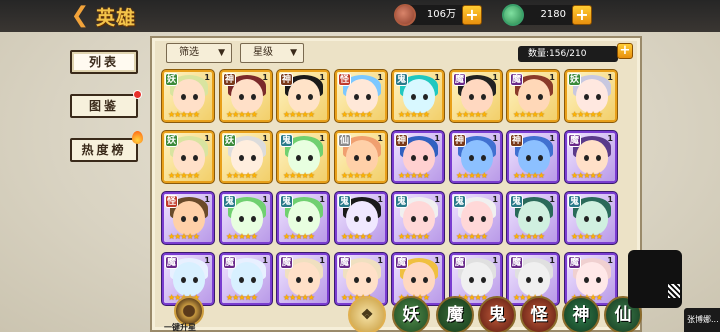 The height and width of the screenshot is (332, 720). What do you see at coordinates (272, 53) in the screenshot?
I see `star-dropdown: 星级 ▼` at bounding box center [272, 53].